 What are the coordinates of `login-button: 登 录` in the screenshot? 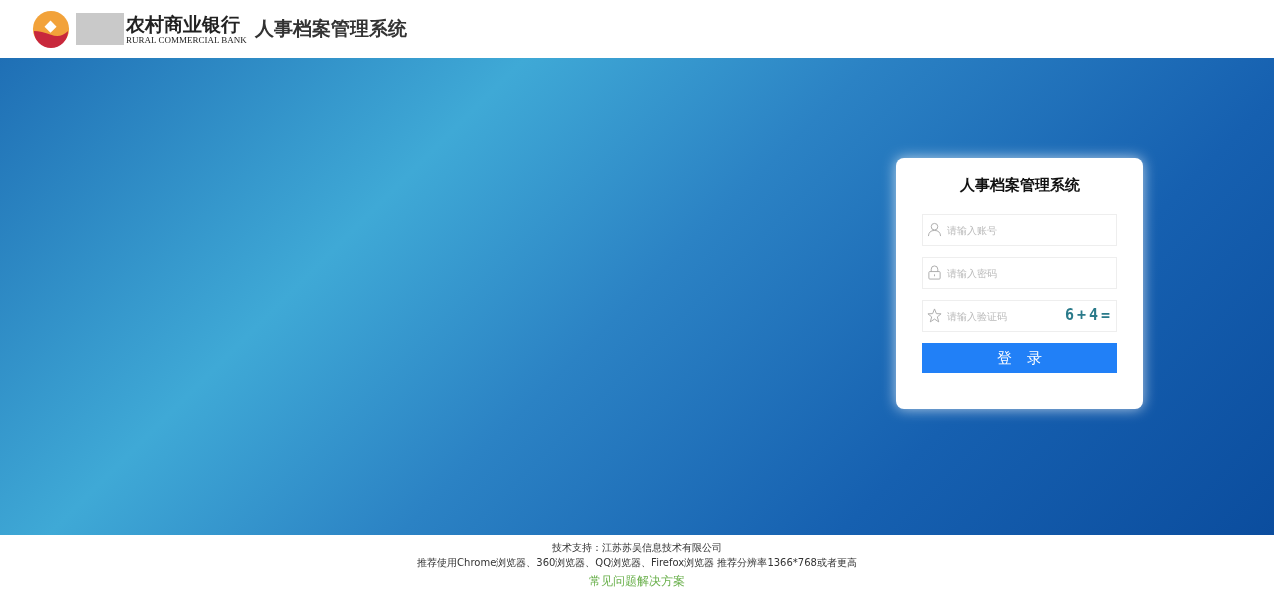 It's located at (1019, 358).